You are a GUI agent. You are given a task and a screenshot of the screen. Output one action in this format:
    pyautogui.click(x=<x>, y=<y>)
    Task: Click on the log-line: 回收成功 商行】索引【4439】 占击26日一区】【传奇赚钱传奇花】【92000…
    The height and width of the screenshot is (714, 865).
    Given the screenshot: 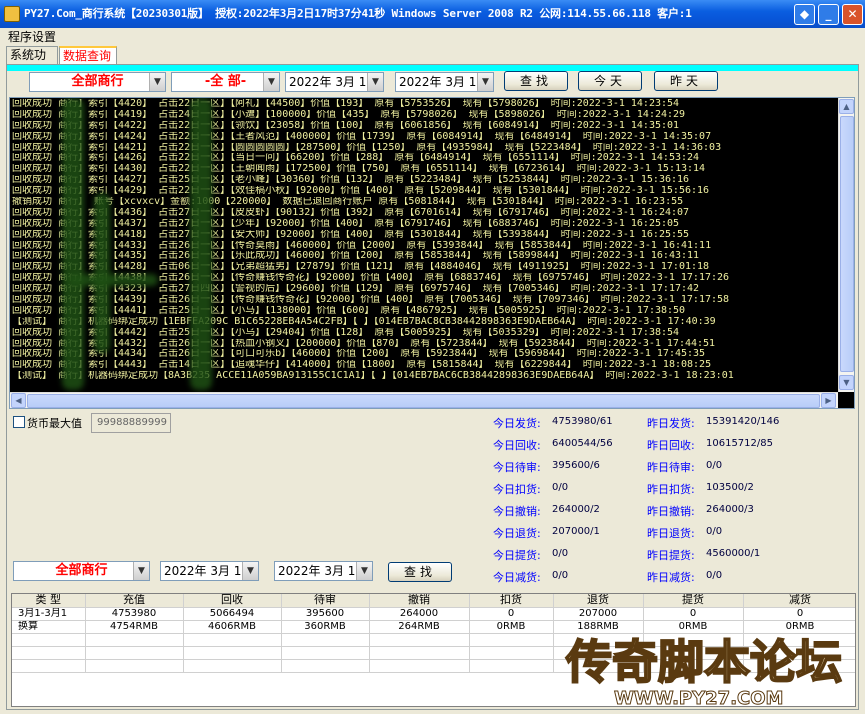 What is the action you would take?
    pyautogui.click(x=371, y=300)
    